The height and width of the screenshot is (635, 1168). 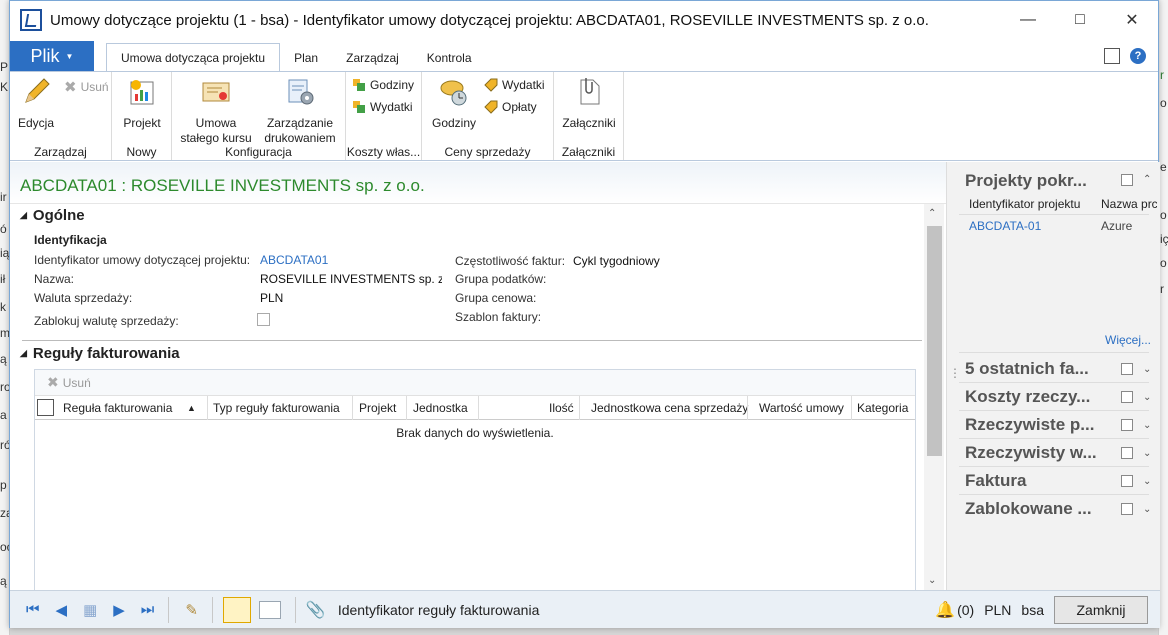 I want to click on edit-pencil-icon: ✎, so click(x=191, y=610).